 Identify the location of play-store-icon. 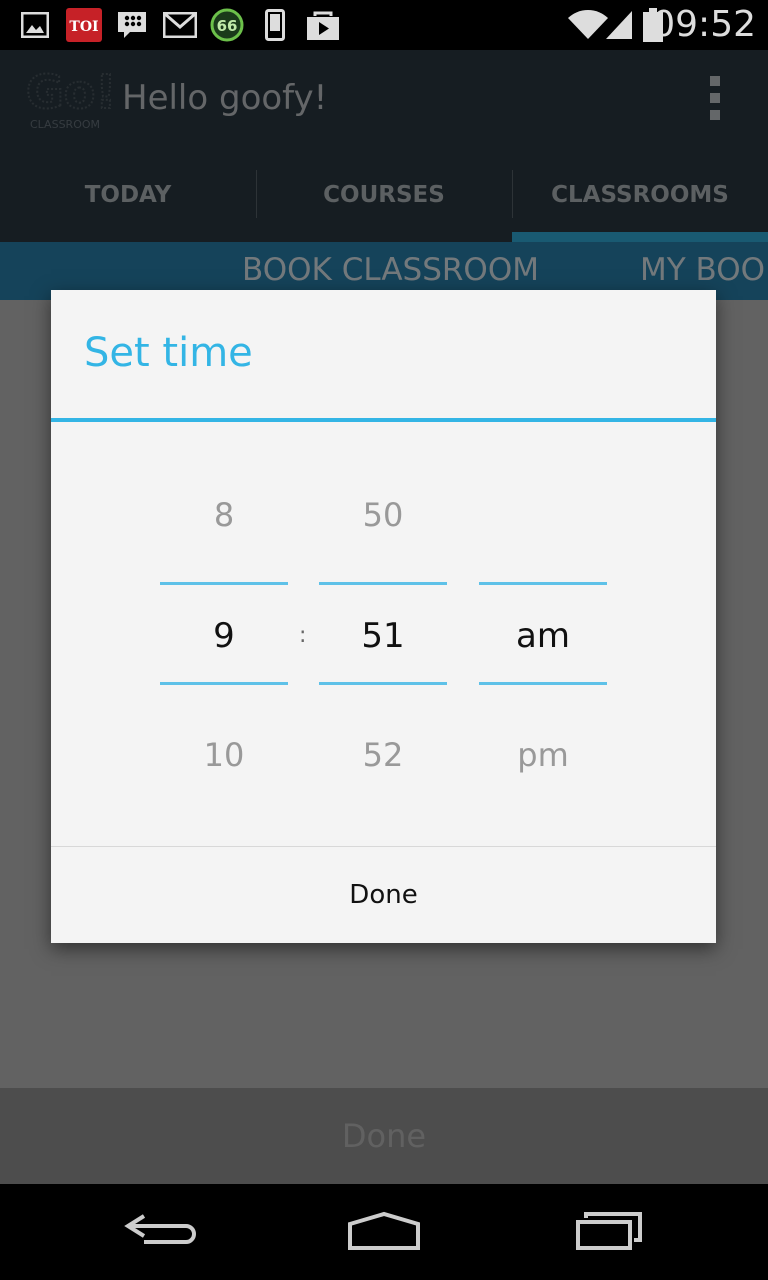
(323, 25).